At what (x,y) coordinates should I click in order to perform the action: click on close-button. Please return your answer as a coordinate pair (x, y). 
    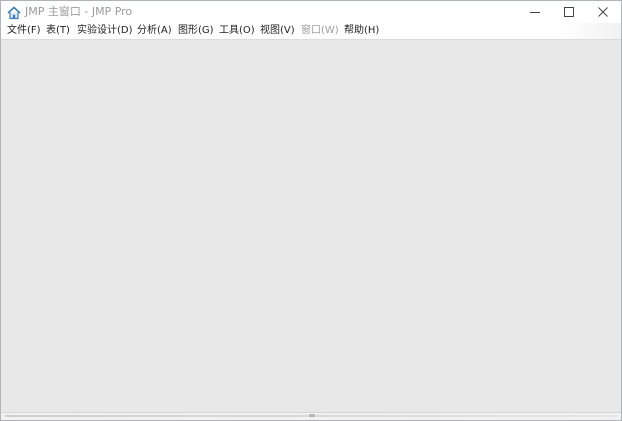
    Looking at the image, I should click on (603, 12).